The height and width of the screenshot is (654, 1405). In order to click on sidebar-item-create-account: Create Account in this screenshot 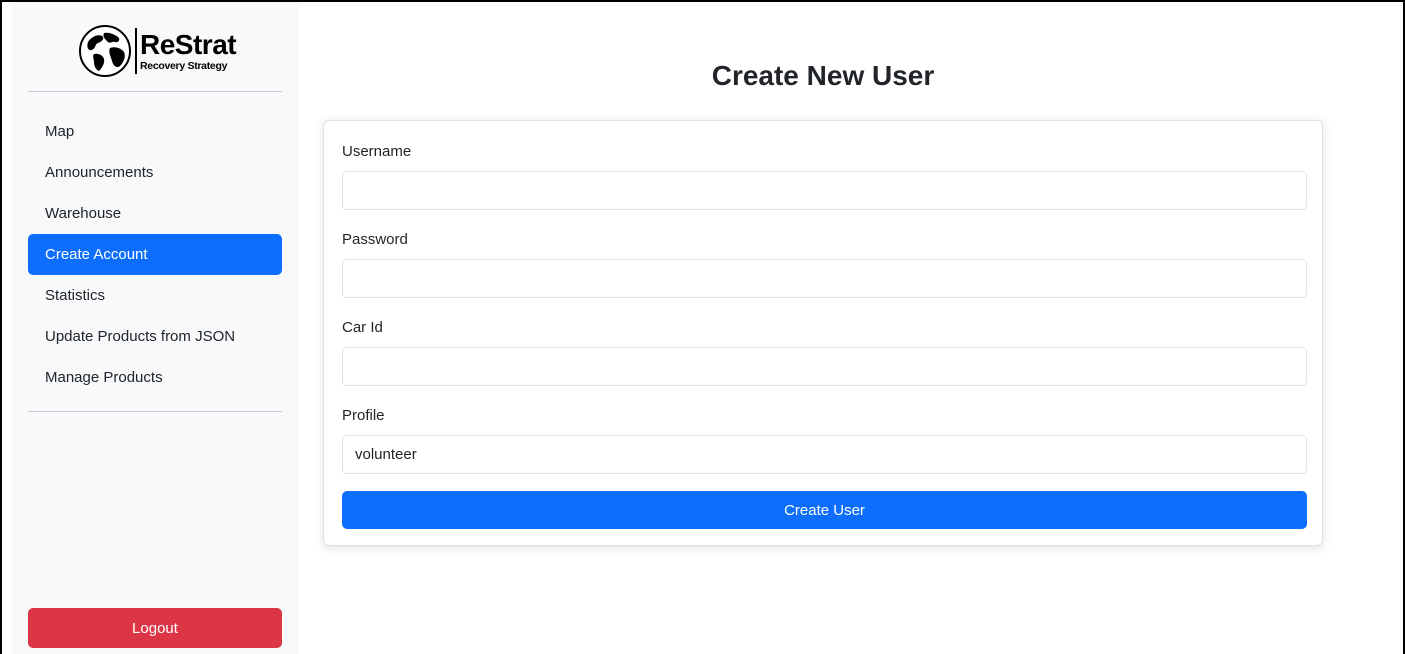, I will do `click(155, 254)`.